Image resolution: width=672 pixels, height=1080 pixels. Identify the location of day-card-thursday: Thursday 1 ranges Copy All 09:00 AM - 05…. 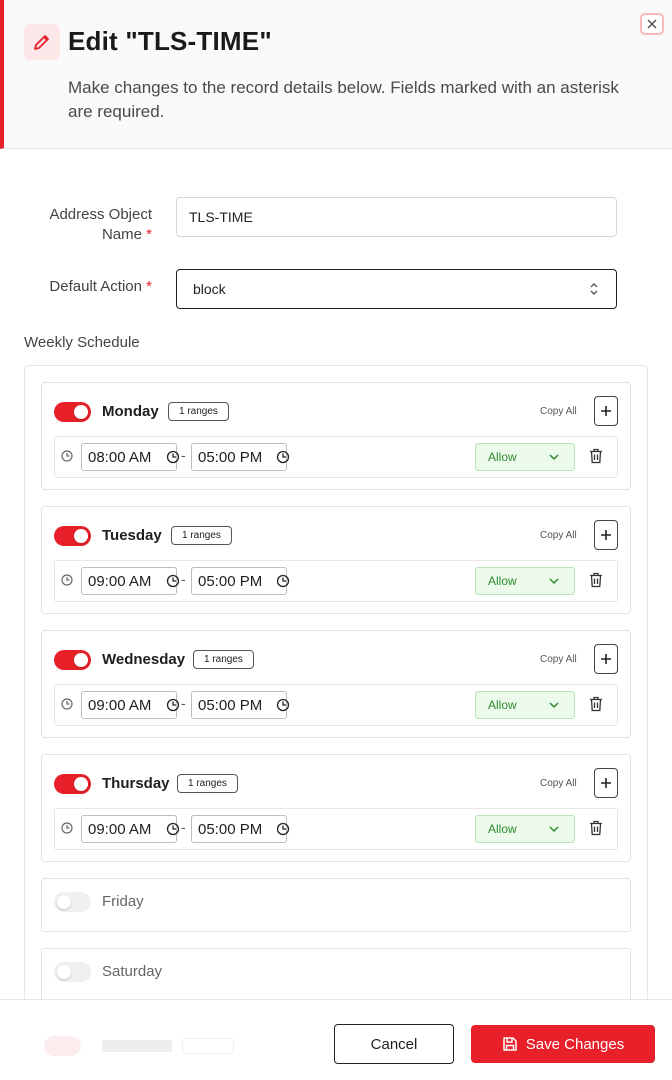
(336, 808).